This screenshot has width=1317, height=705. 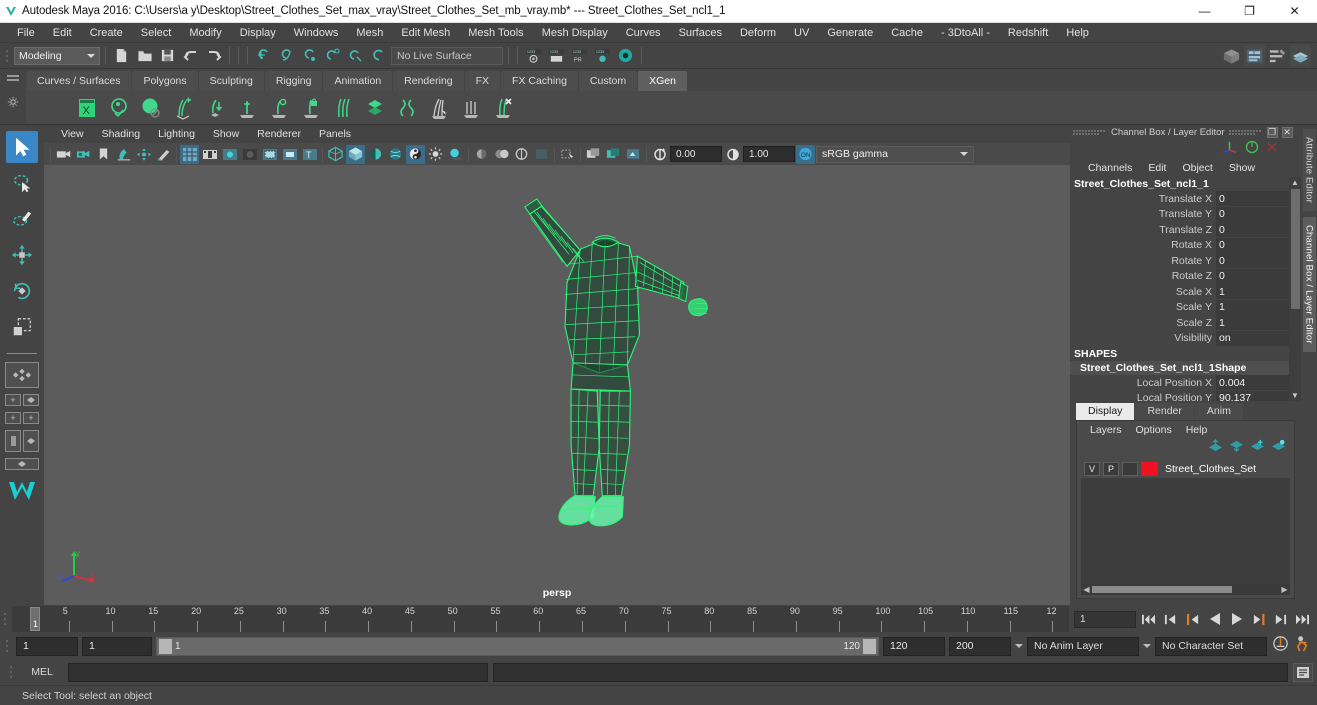 I want to click on four-pane-layout-b: + +, so click(x=22, y=418).